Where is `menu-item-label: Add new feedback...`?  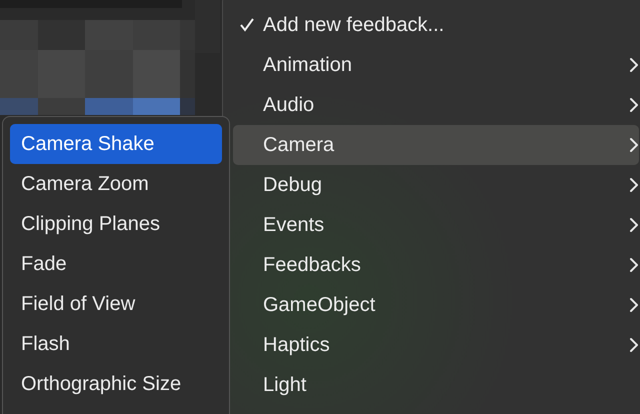 menu-item-label: Add new feedback... is located at coordinates (354, 25).